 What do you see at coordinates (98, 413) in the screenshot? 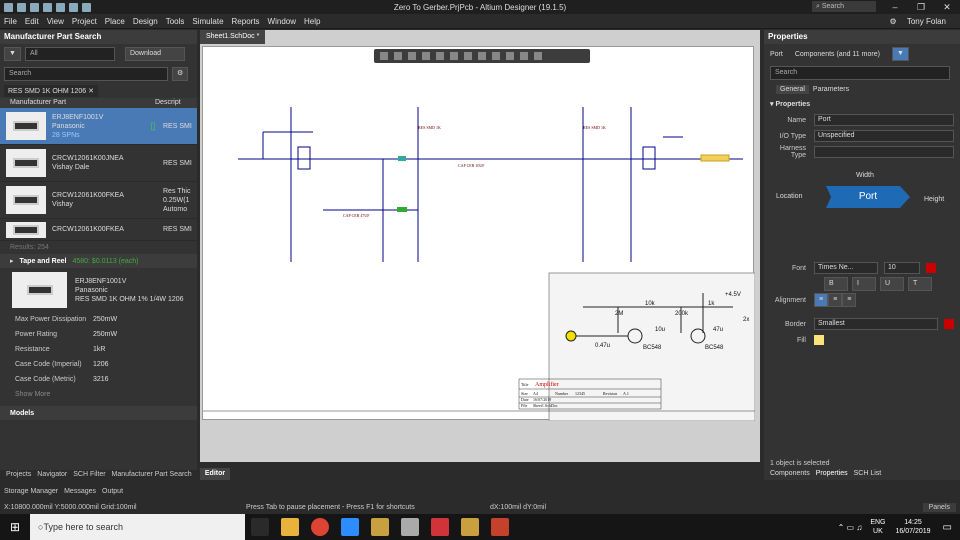
I see `models-section: Models` at bounding box center [98, 413].